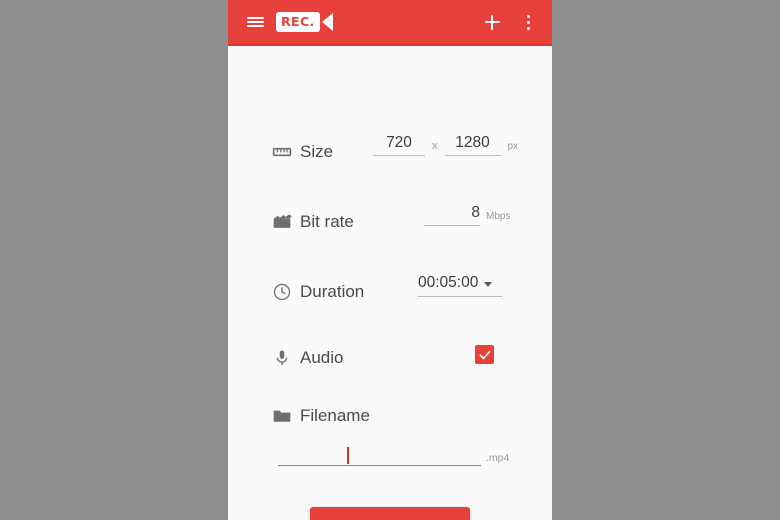 This screenshot has height=520, width=780. Describe the element at coordinates (399, 145) in the screenshot. I see `size-width-input: 720` at that location.